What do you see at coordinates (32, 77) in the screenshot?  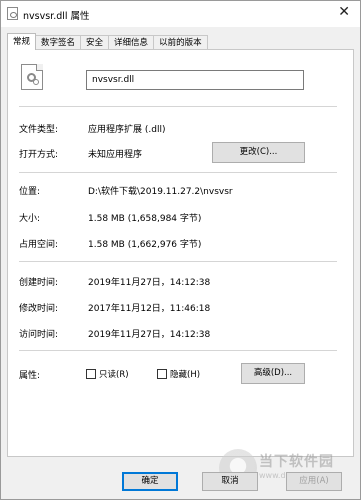 I see `file-type-icon` at bounding box center [32, 77].